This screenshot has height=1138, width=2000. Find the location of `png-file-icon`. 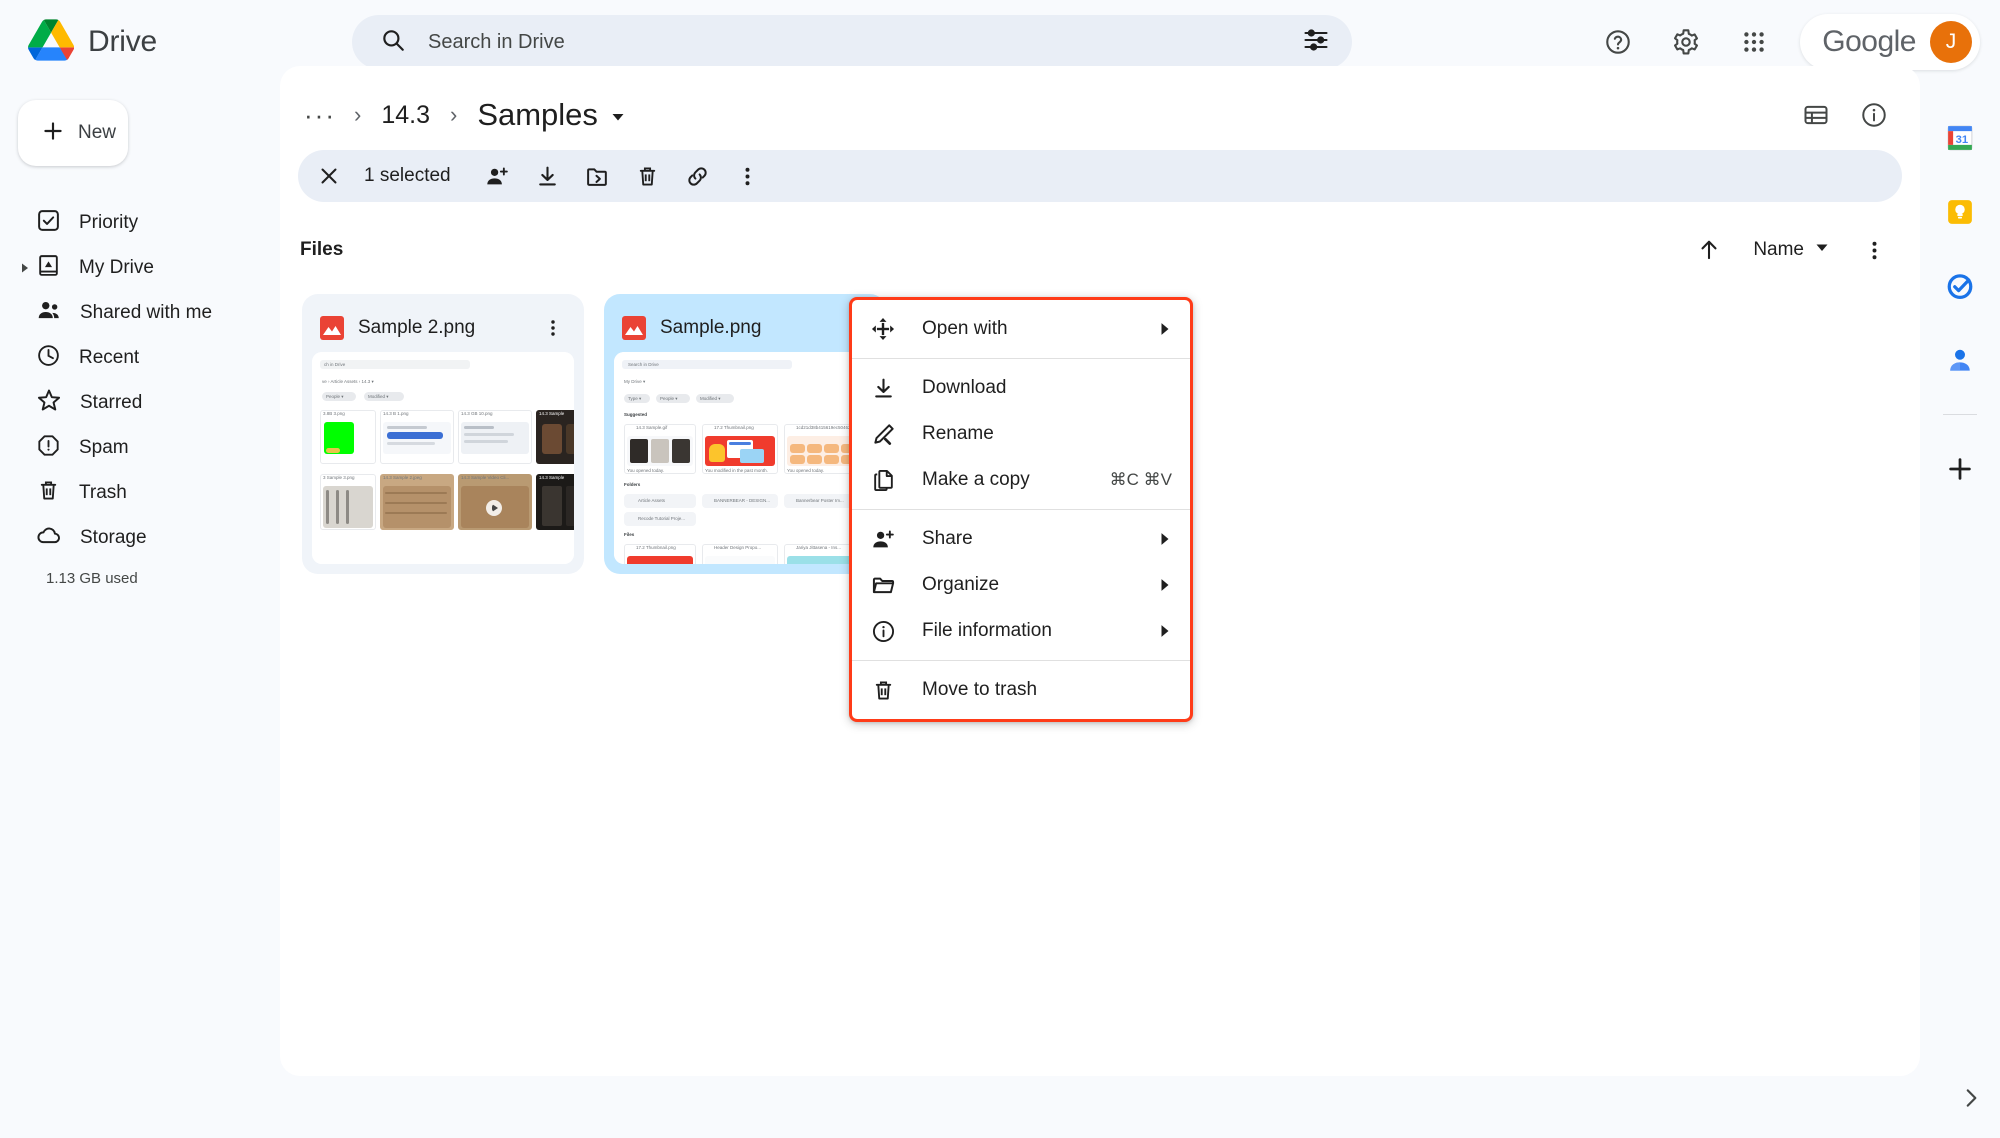

png-file-icon is located at coordinates (332, 328).